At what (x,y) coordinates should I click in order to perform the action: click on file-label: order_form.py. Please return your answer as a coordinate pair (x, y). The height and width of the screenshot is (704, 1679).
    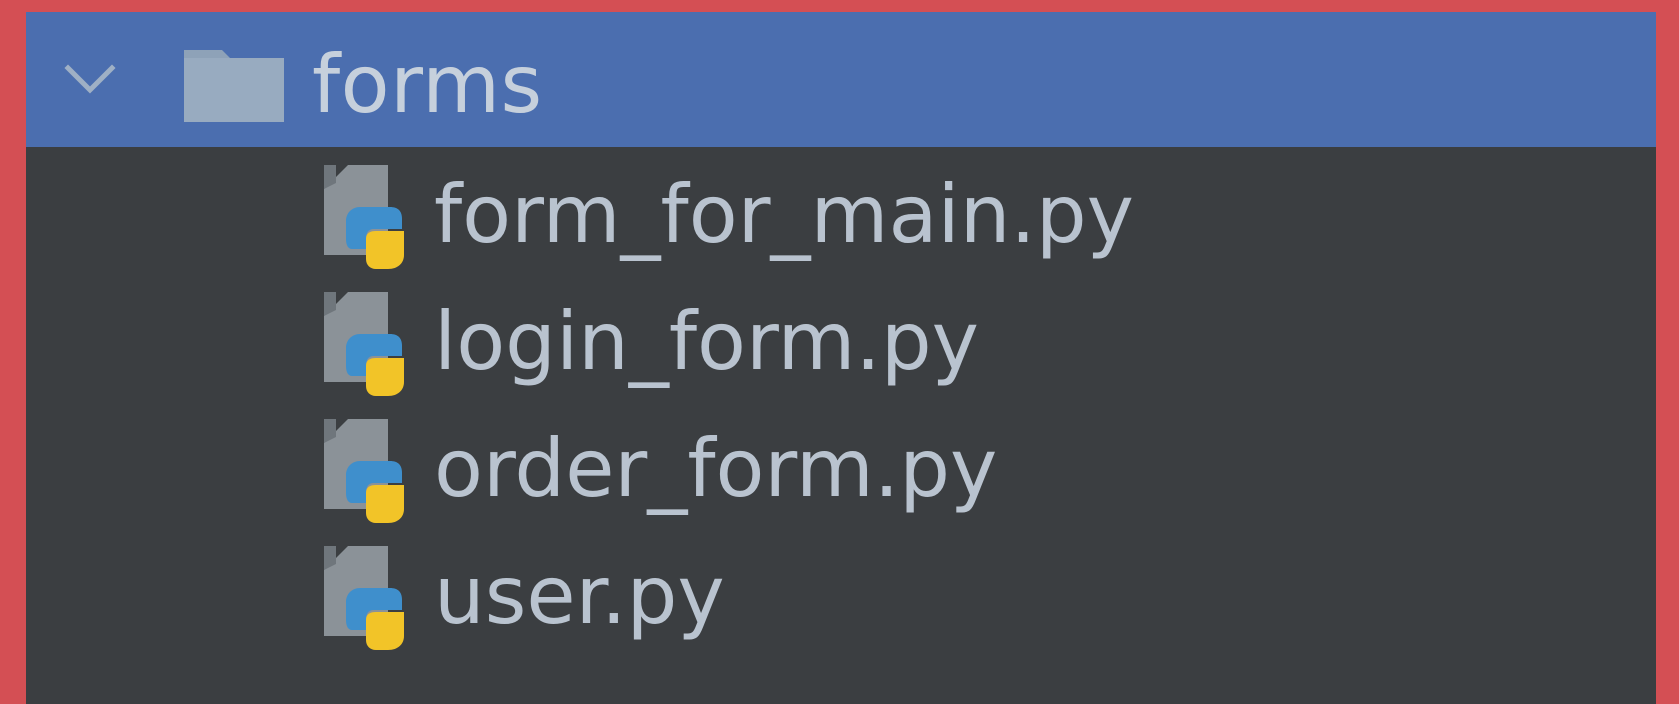
    Looking at the image, I should click on (716, 468).